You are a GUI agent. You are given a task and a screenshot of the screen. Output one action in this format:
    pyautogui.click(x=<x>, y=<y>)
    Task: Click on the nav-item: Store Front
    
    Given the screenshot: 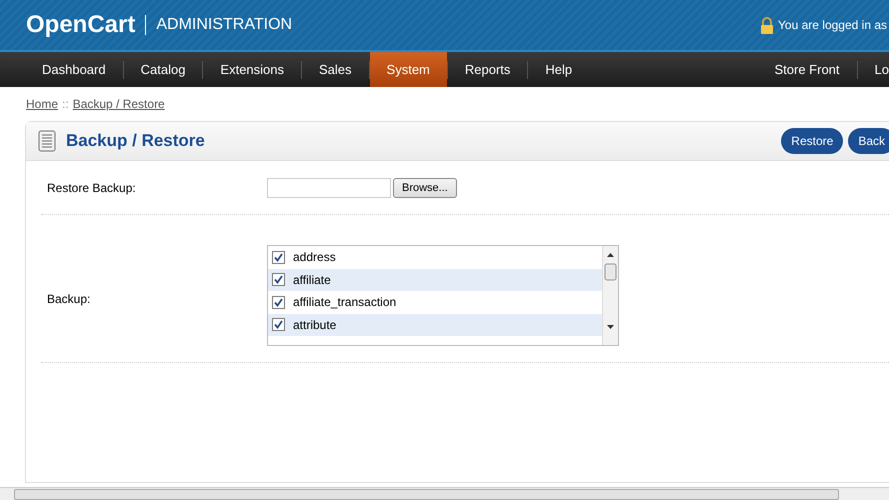 What is the action you would take?
    pyautogui.click(x=807, y=69)
    